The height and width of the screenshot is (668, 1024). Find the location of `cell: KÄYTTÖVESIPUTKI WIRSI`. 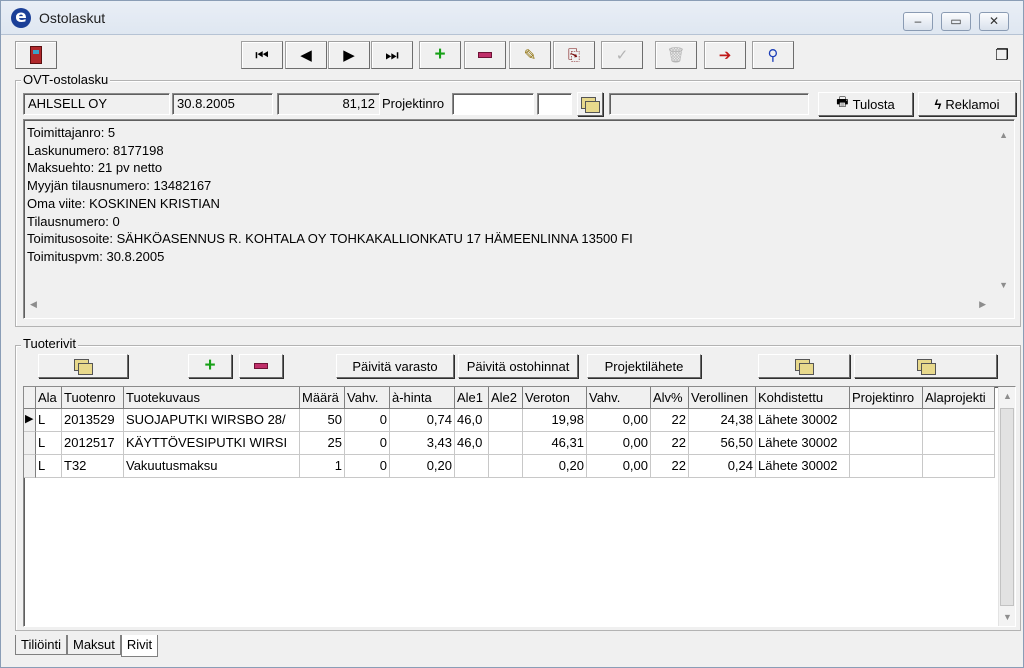

cell: KÄYTTÖVESIPUTKI WIRSI is located at coordinates (212, 443).